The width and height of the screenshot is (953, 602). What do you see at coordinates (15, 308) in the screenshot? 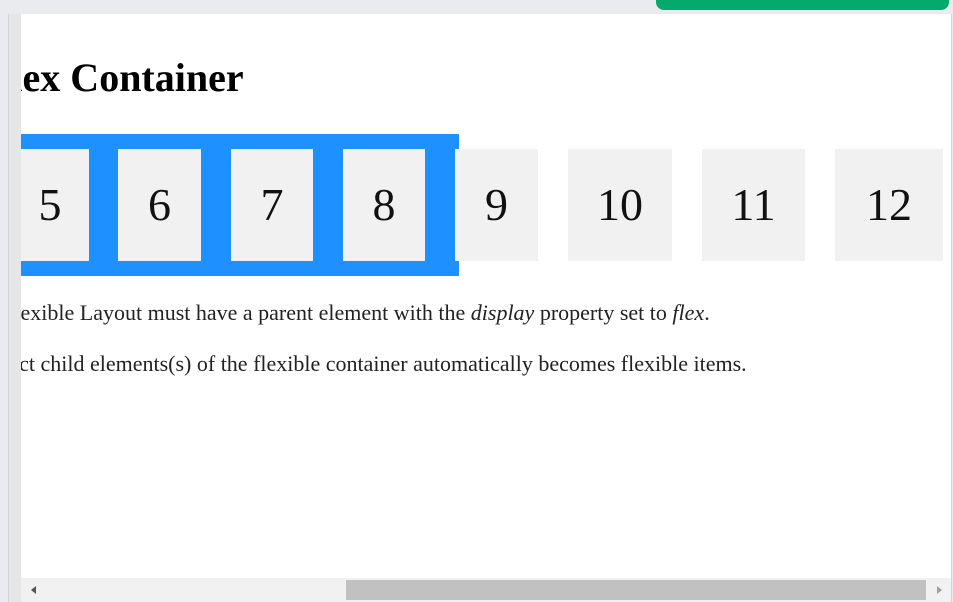
I see `left-gutter` at bounding box center [15, 308].